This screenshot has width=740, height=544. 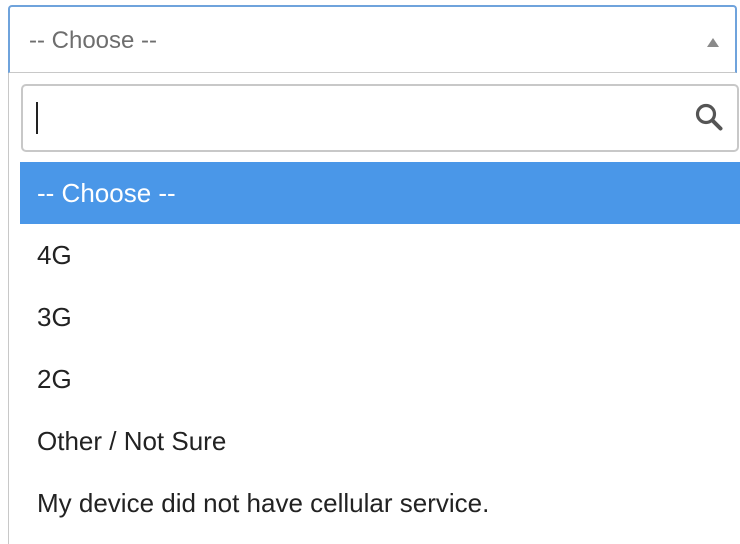 What do you see at coordinates (709, 117) in the screenshot?
I see `search-icon` at bounding box center [709, 117].